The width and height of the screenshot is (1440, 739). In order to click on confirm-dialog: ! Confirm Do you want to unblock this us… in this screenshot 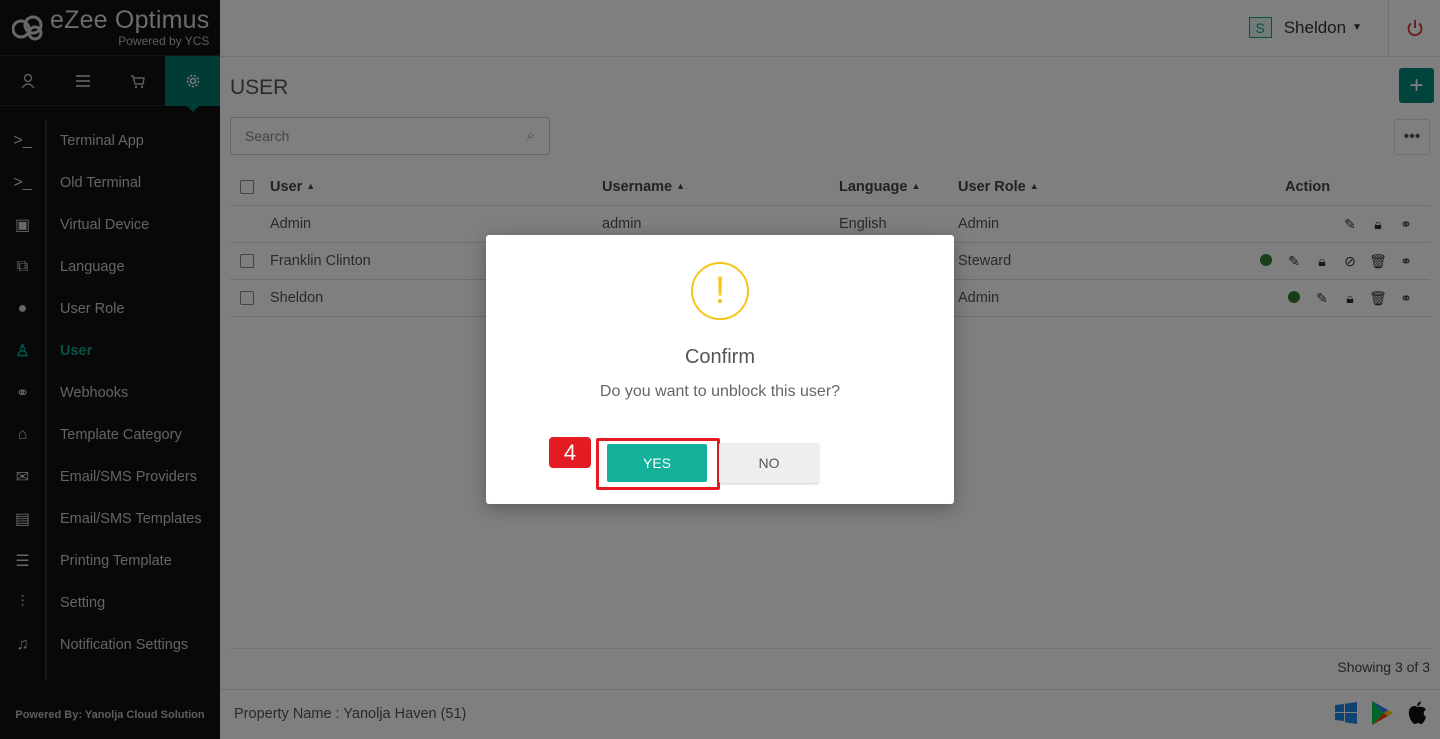, I will do `click(720, 369)`.